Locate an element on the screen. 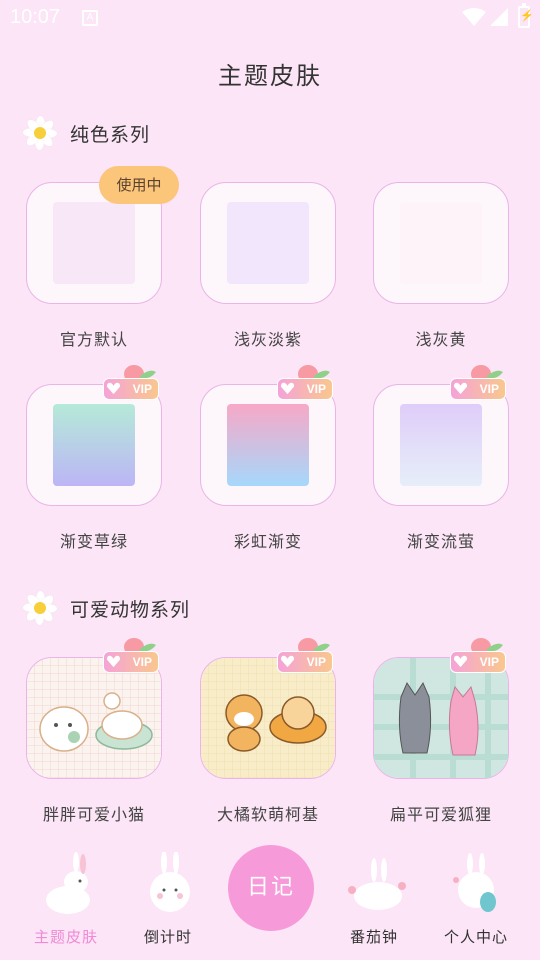  theme-label: 渐变草绿 is located at coordinates (93, 541).